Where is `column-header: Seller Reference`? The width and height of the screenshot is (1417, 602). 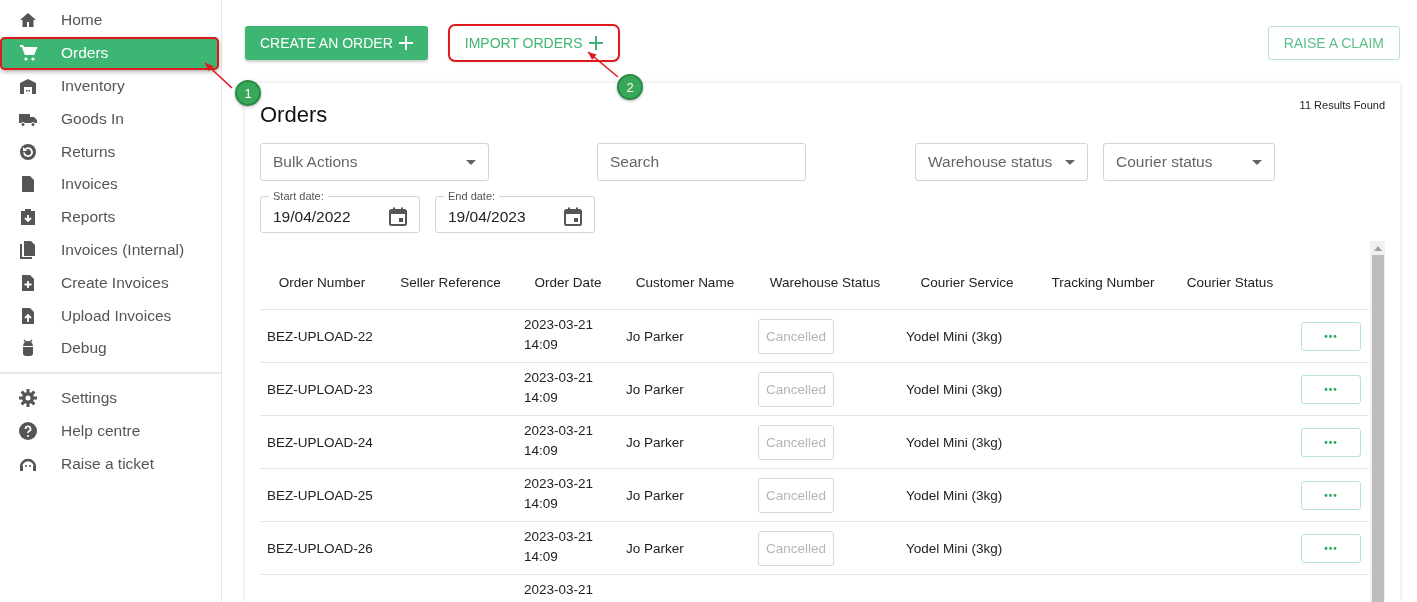 column-header: Seller Reference is located at coordinates (450, 282).